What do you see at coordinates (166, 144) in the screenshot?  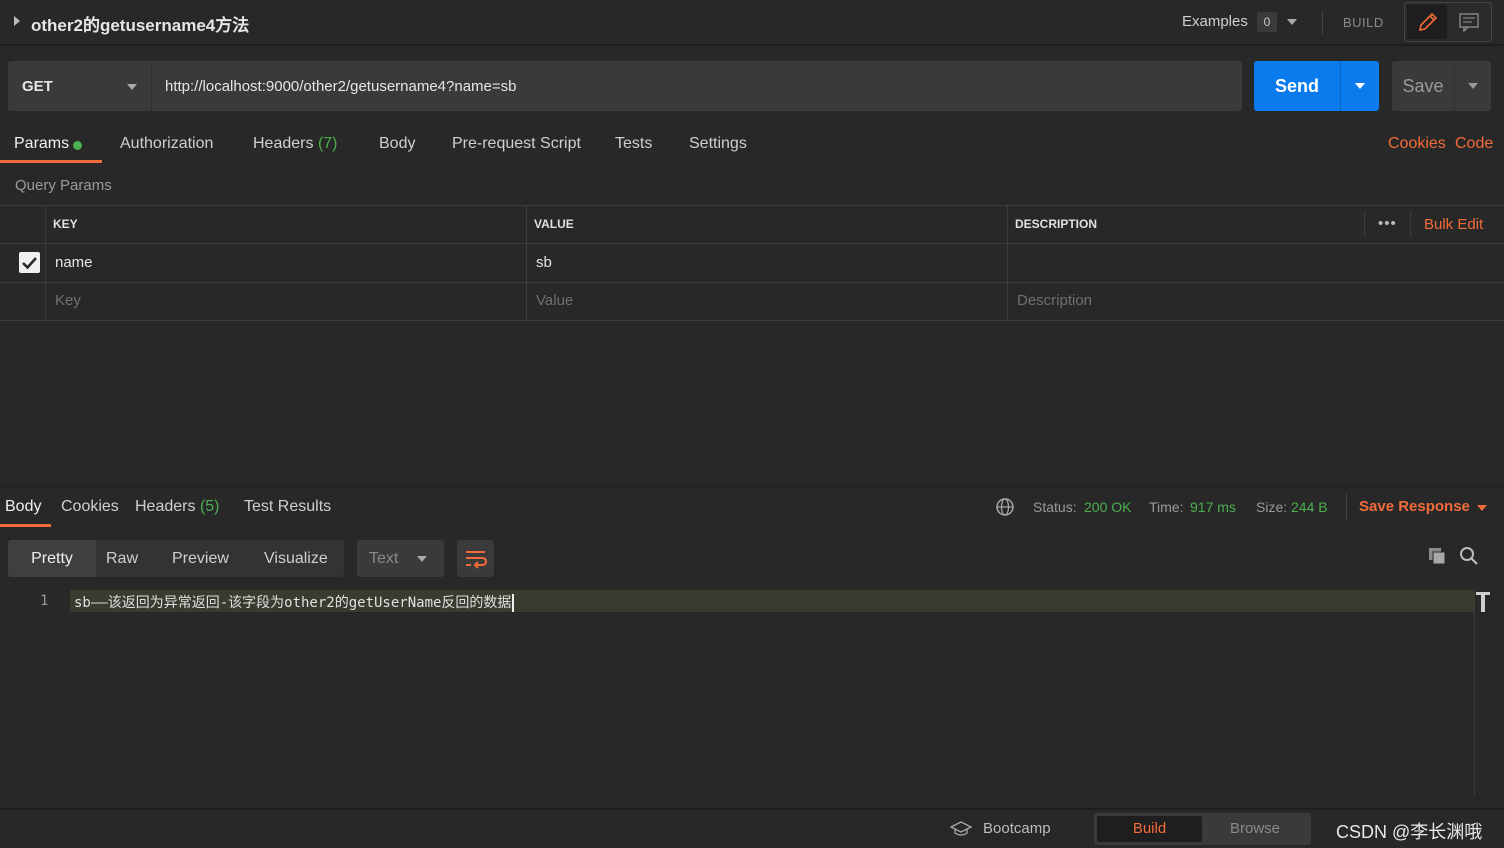 I see `tab-authorization: Authorization` at bounding box center [166, 144].